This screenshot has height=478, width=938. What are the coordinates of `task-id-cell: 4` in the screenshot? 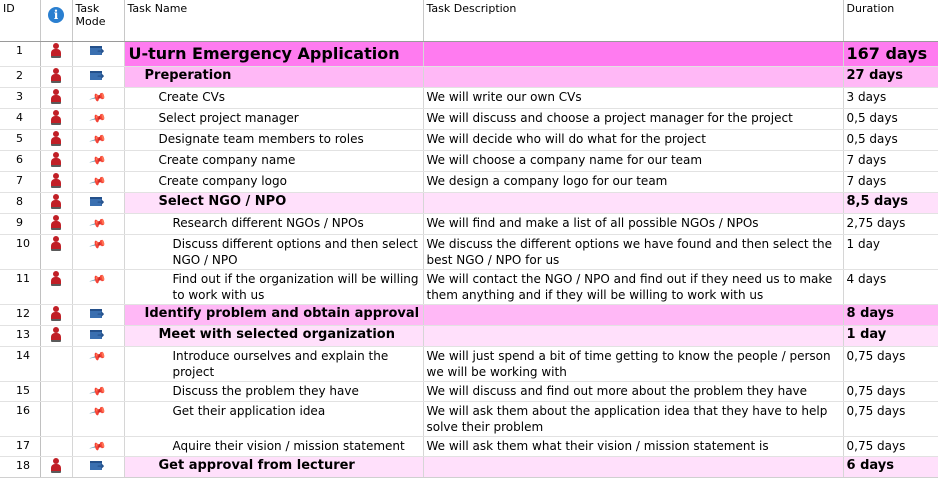 It's located at (20, 119).